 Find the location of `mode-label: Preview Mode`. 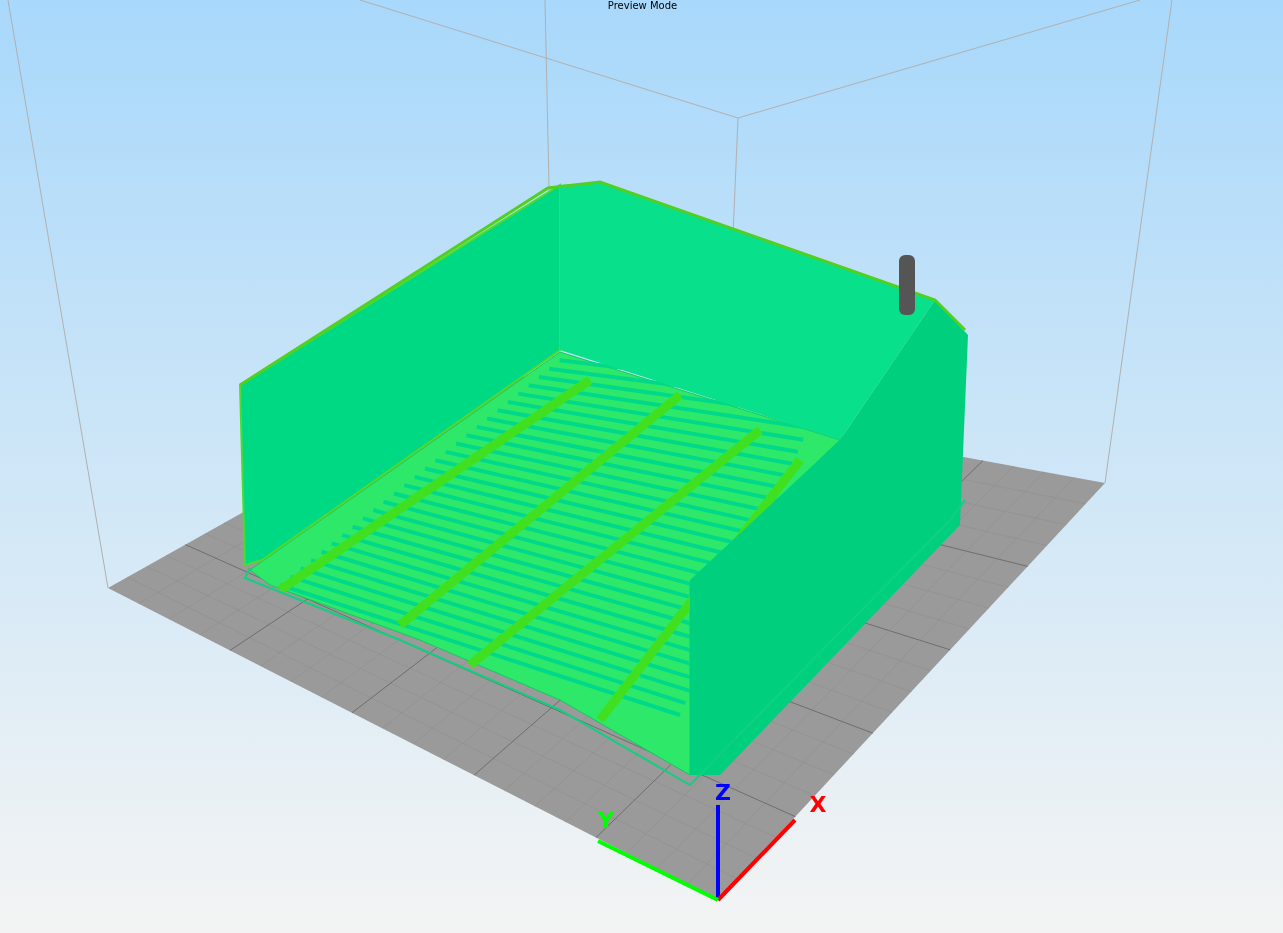

mode-label: Preview Mode is located at coordinates (642, 5).